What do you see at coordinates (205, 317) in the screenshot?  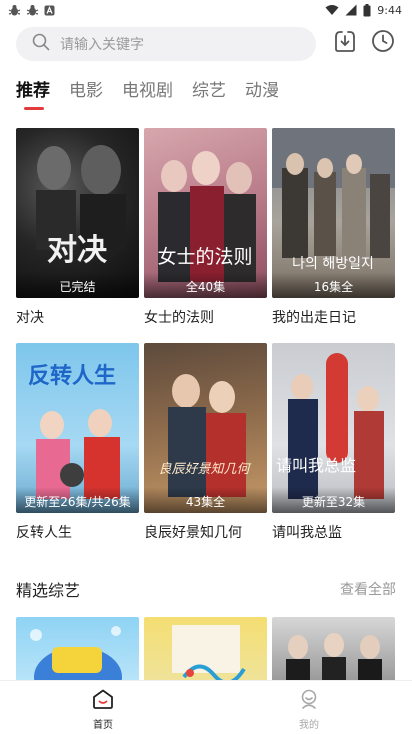 I see `show-title: 女士的法则` at bounding box center [205, 317].